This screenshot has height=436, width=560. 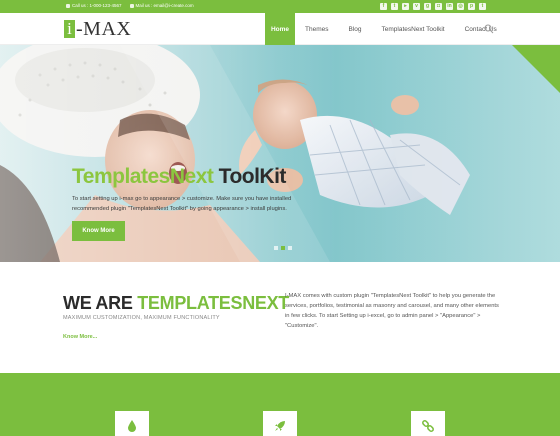 I want to click on youtube-icon: ▸, so click(x=405, y=6).